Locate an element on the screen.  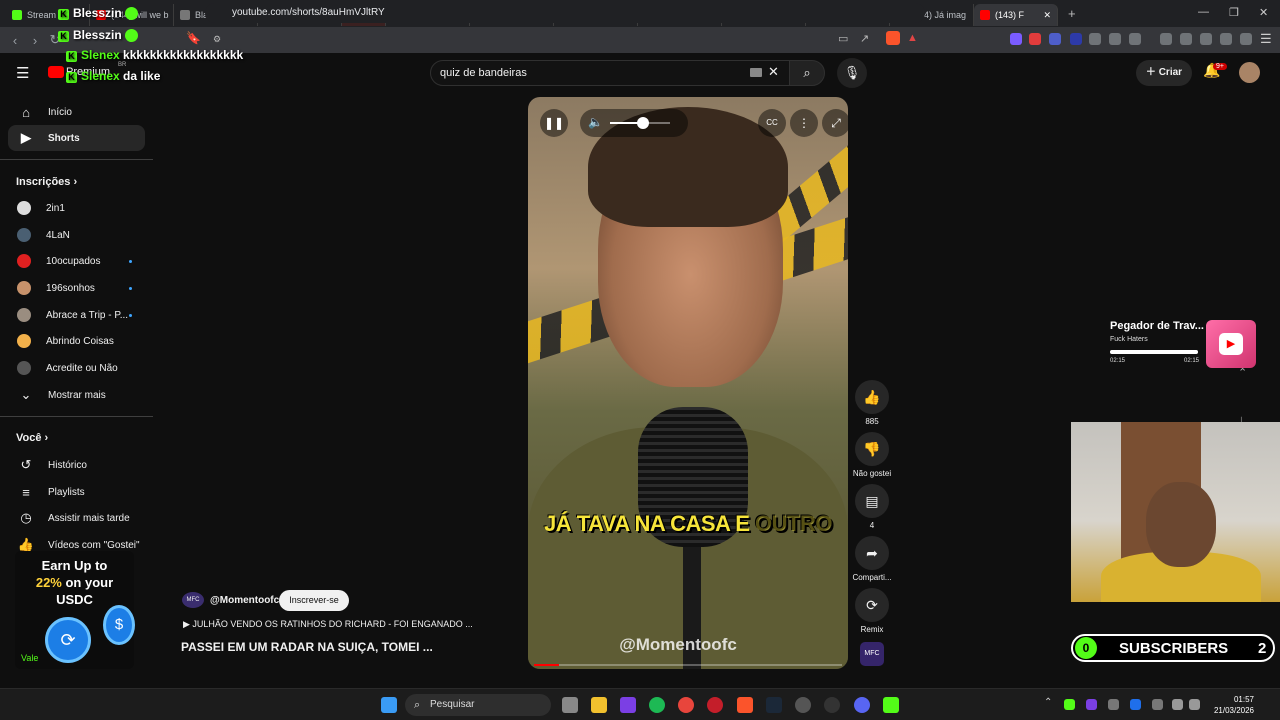
create-button: ＋ Criar is located at coordinates (1164, 73).